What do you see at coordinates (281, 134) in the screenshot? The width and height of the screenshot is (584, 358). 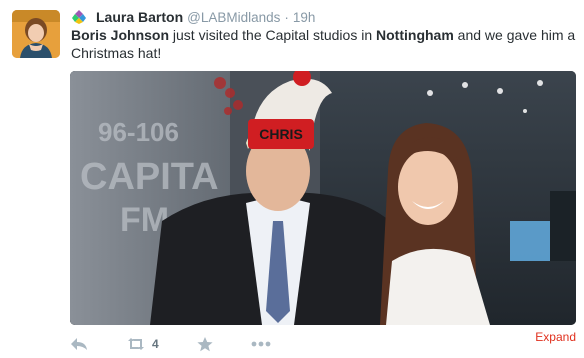 I see `hat-lettering: CHRIS` at bounding box center [281, 134].